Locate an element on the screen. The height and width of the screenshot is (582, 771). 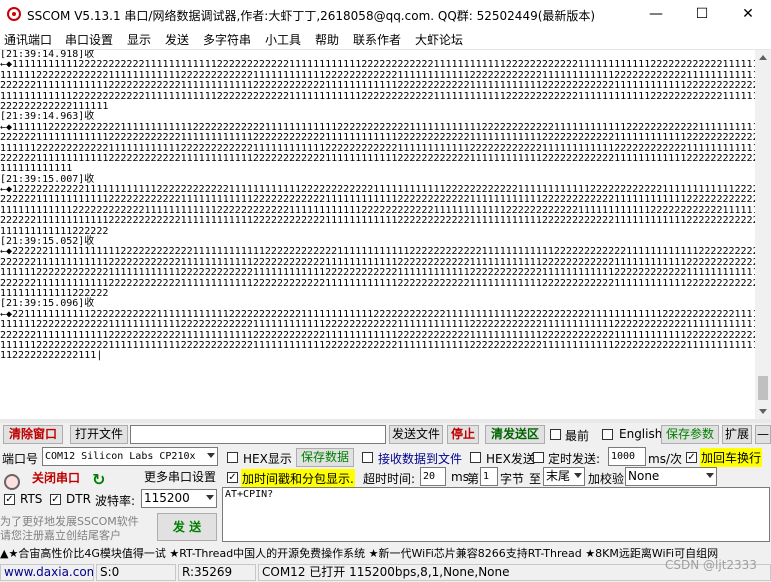
horizontal-divider is located at coordinates (385, 421).